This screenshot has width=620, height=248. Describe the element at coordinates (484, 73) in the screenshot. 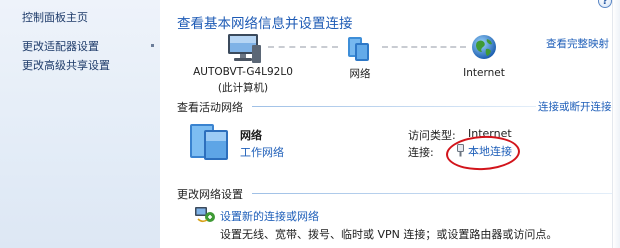

I see `internet-label: Internet` at that location.